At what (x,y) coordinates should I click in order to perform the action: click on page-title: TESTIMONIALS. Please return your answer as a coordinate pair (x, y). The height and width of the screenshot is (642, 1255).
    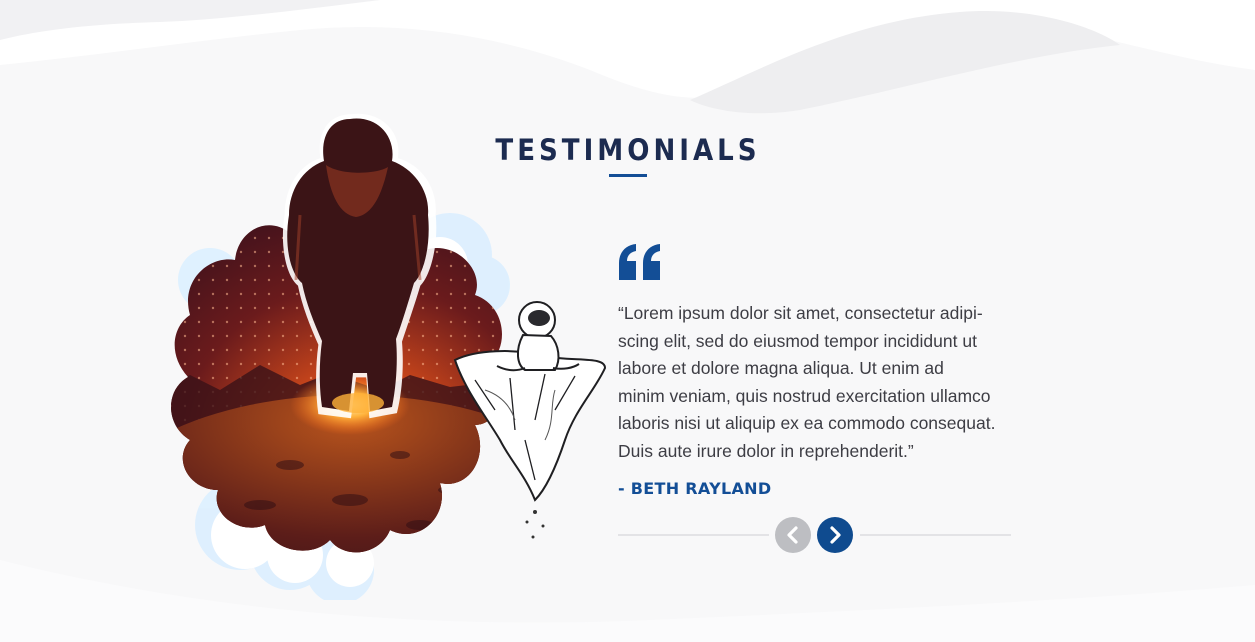
    Looking at the image, I should click on (628, 150).